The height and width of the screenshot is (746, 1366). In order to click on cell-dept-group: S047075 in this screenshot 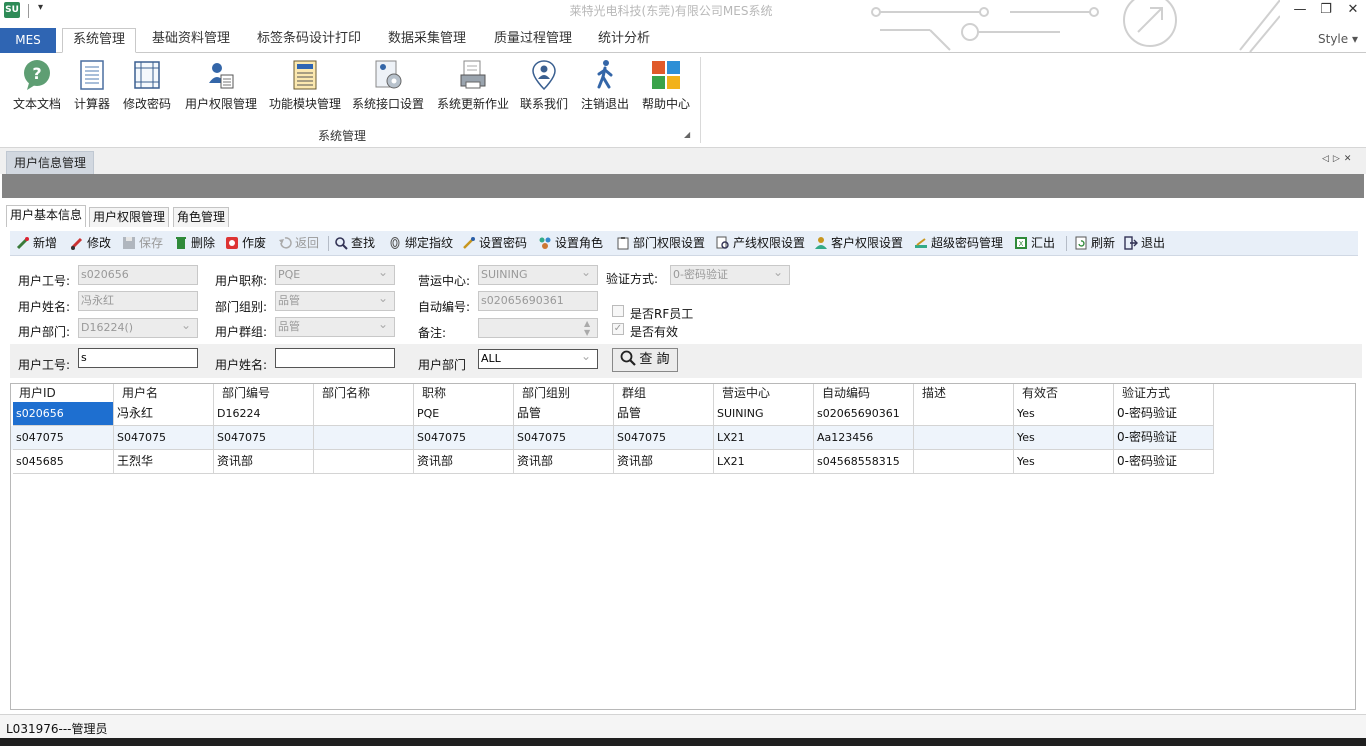, I will do `click(564, 438)`.